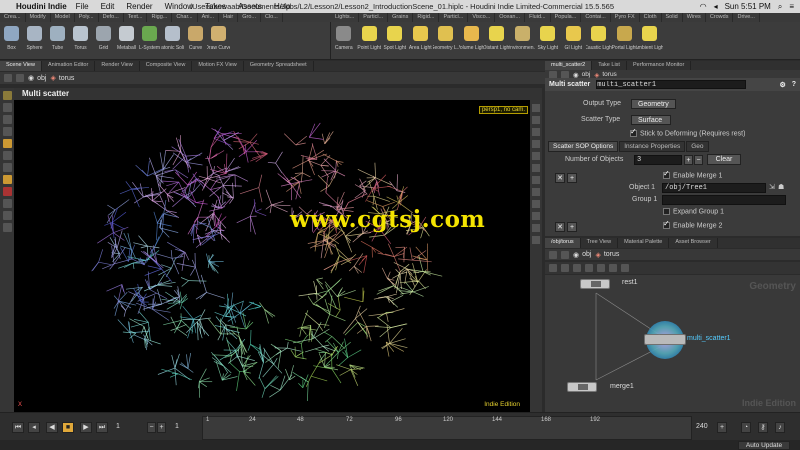 Image resolution: width=800 pixels, height=450 pixels. Describe the element at coordinates (688, 160) in the screenshot. I see `add-object-button: +` at that location.